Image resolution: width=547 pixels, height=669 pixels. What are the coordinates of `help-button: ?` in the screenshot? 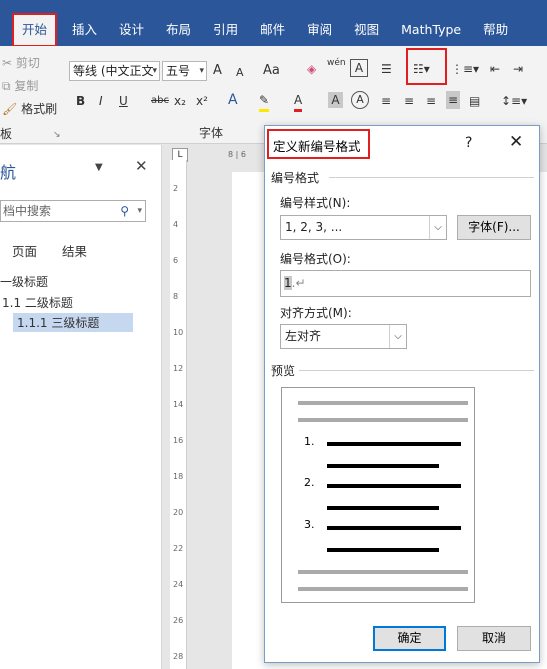 It's located at (468, 143).